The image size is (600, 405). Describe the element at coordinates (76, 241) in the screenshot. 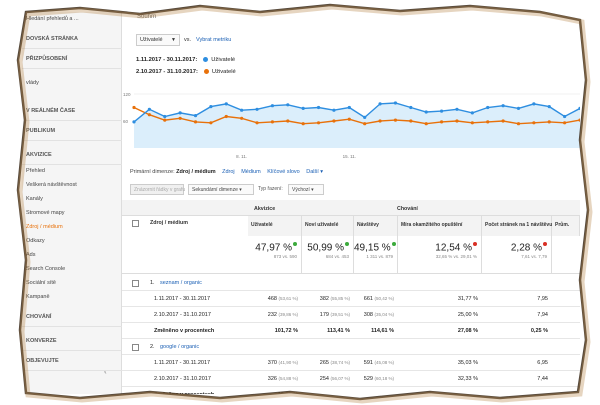

I see `sidebar-item: Odkazy` at that location.